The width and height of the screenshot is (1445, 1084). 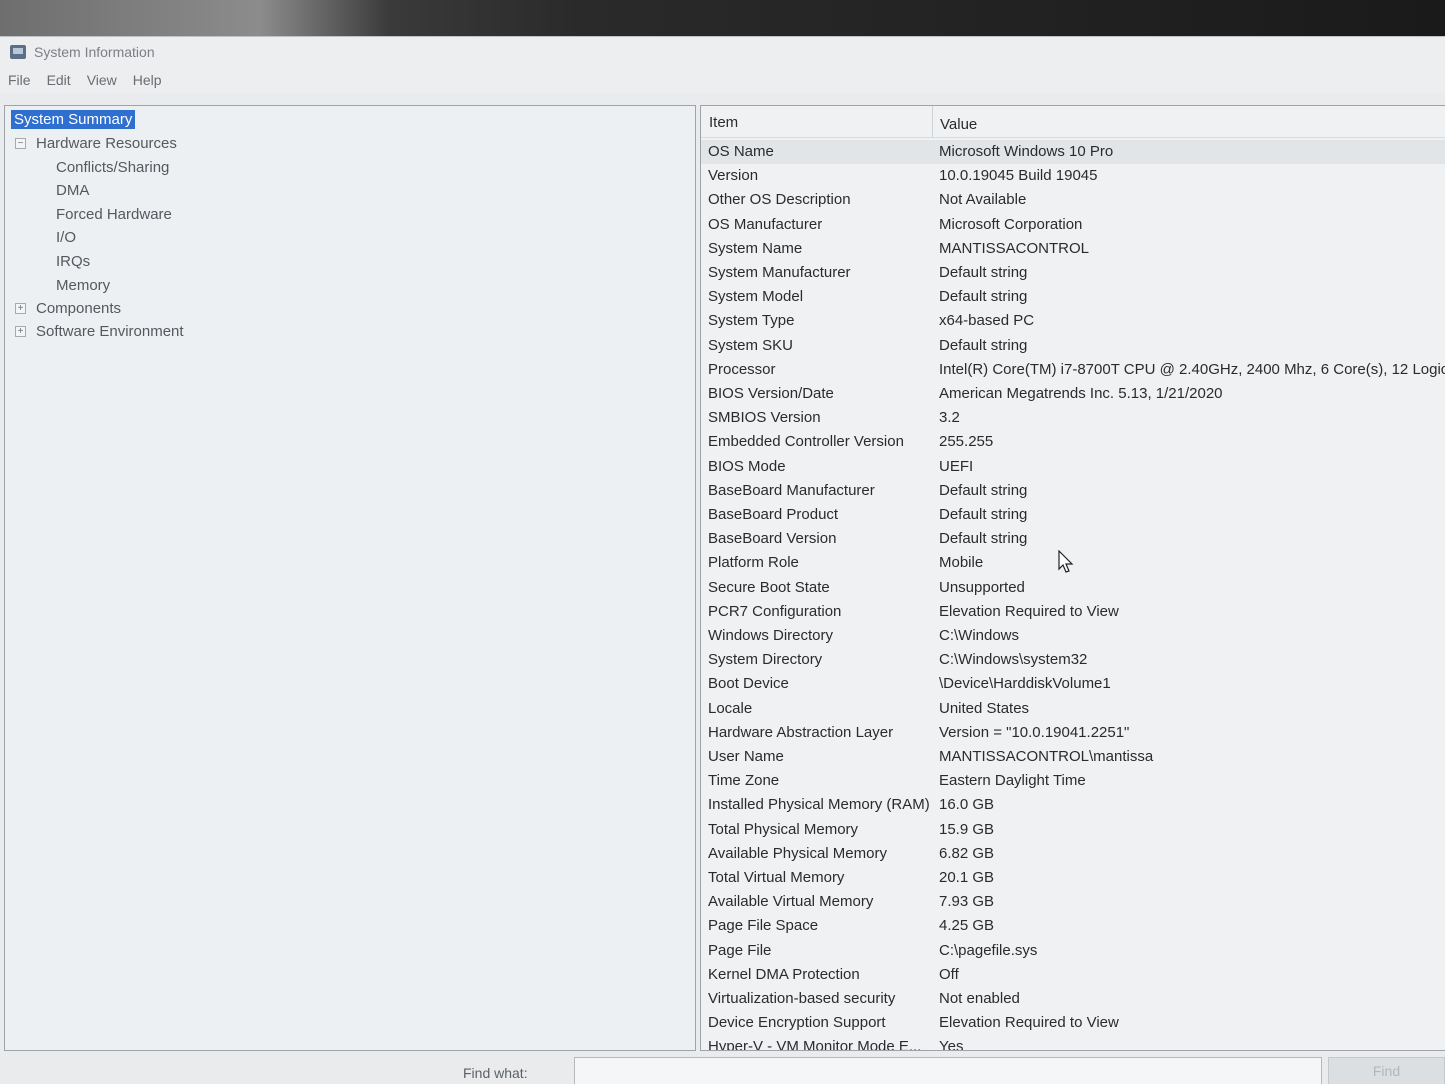 I want to click on table-row: Available Physical Memory 6.82 GB, so click(x=1073, y=854).